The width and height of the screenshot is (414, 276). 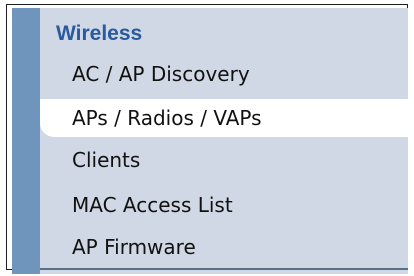 I want to click on menu-item-clients: Clients, so click(x=224, y=160).